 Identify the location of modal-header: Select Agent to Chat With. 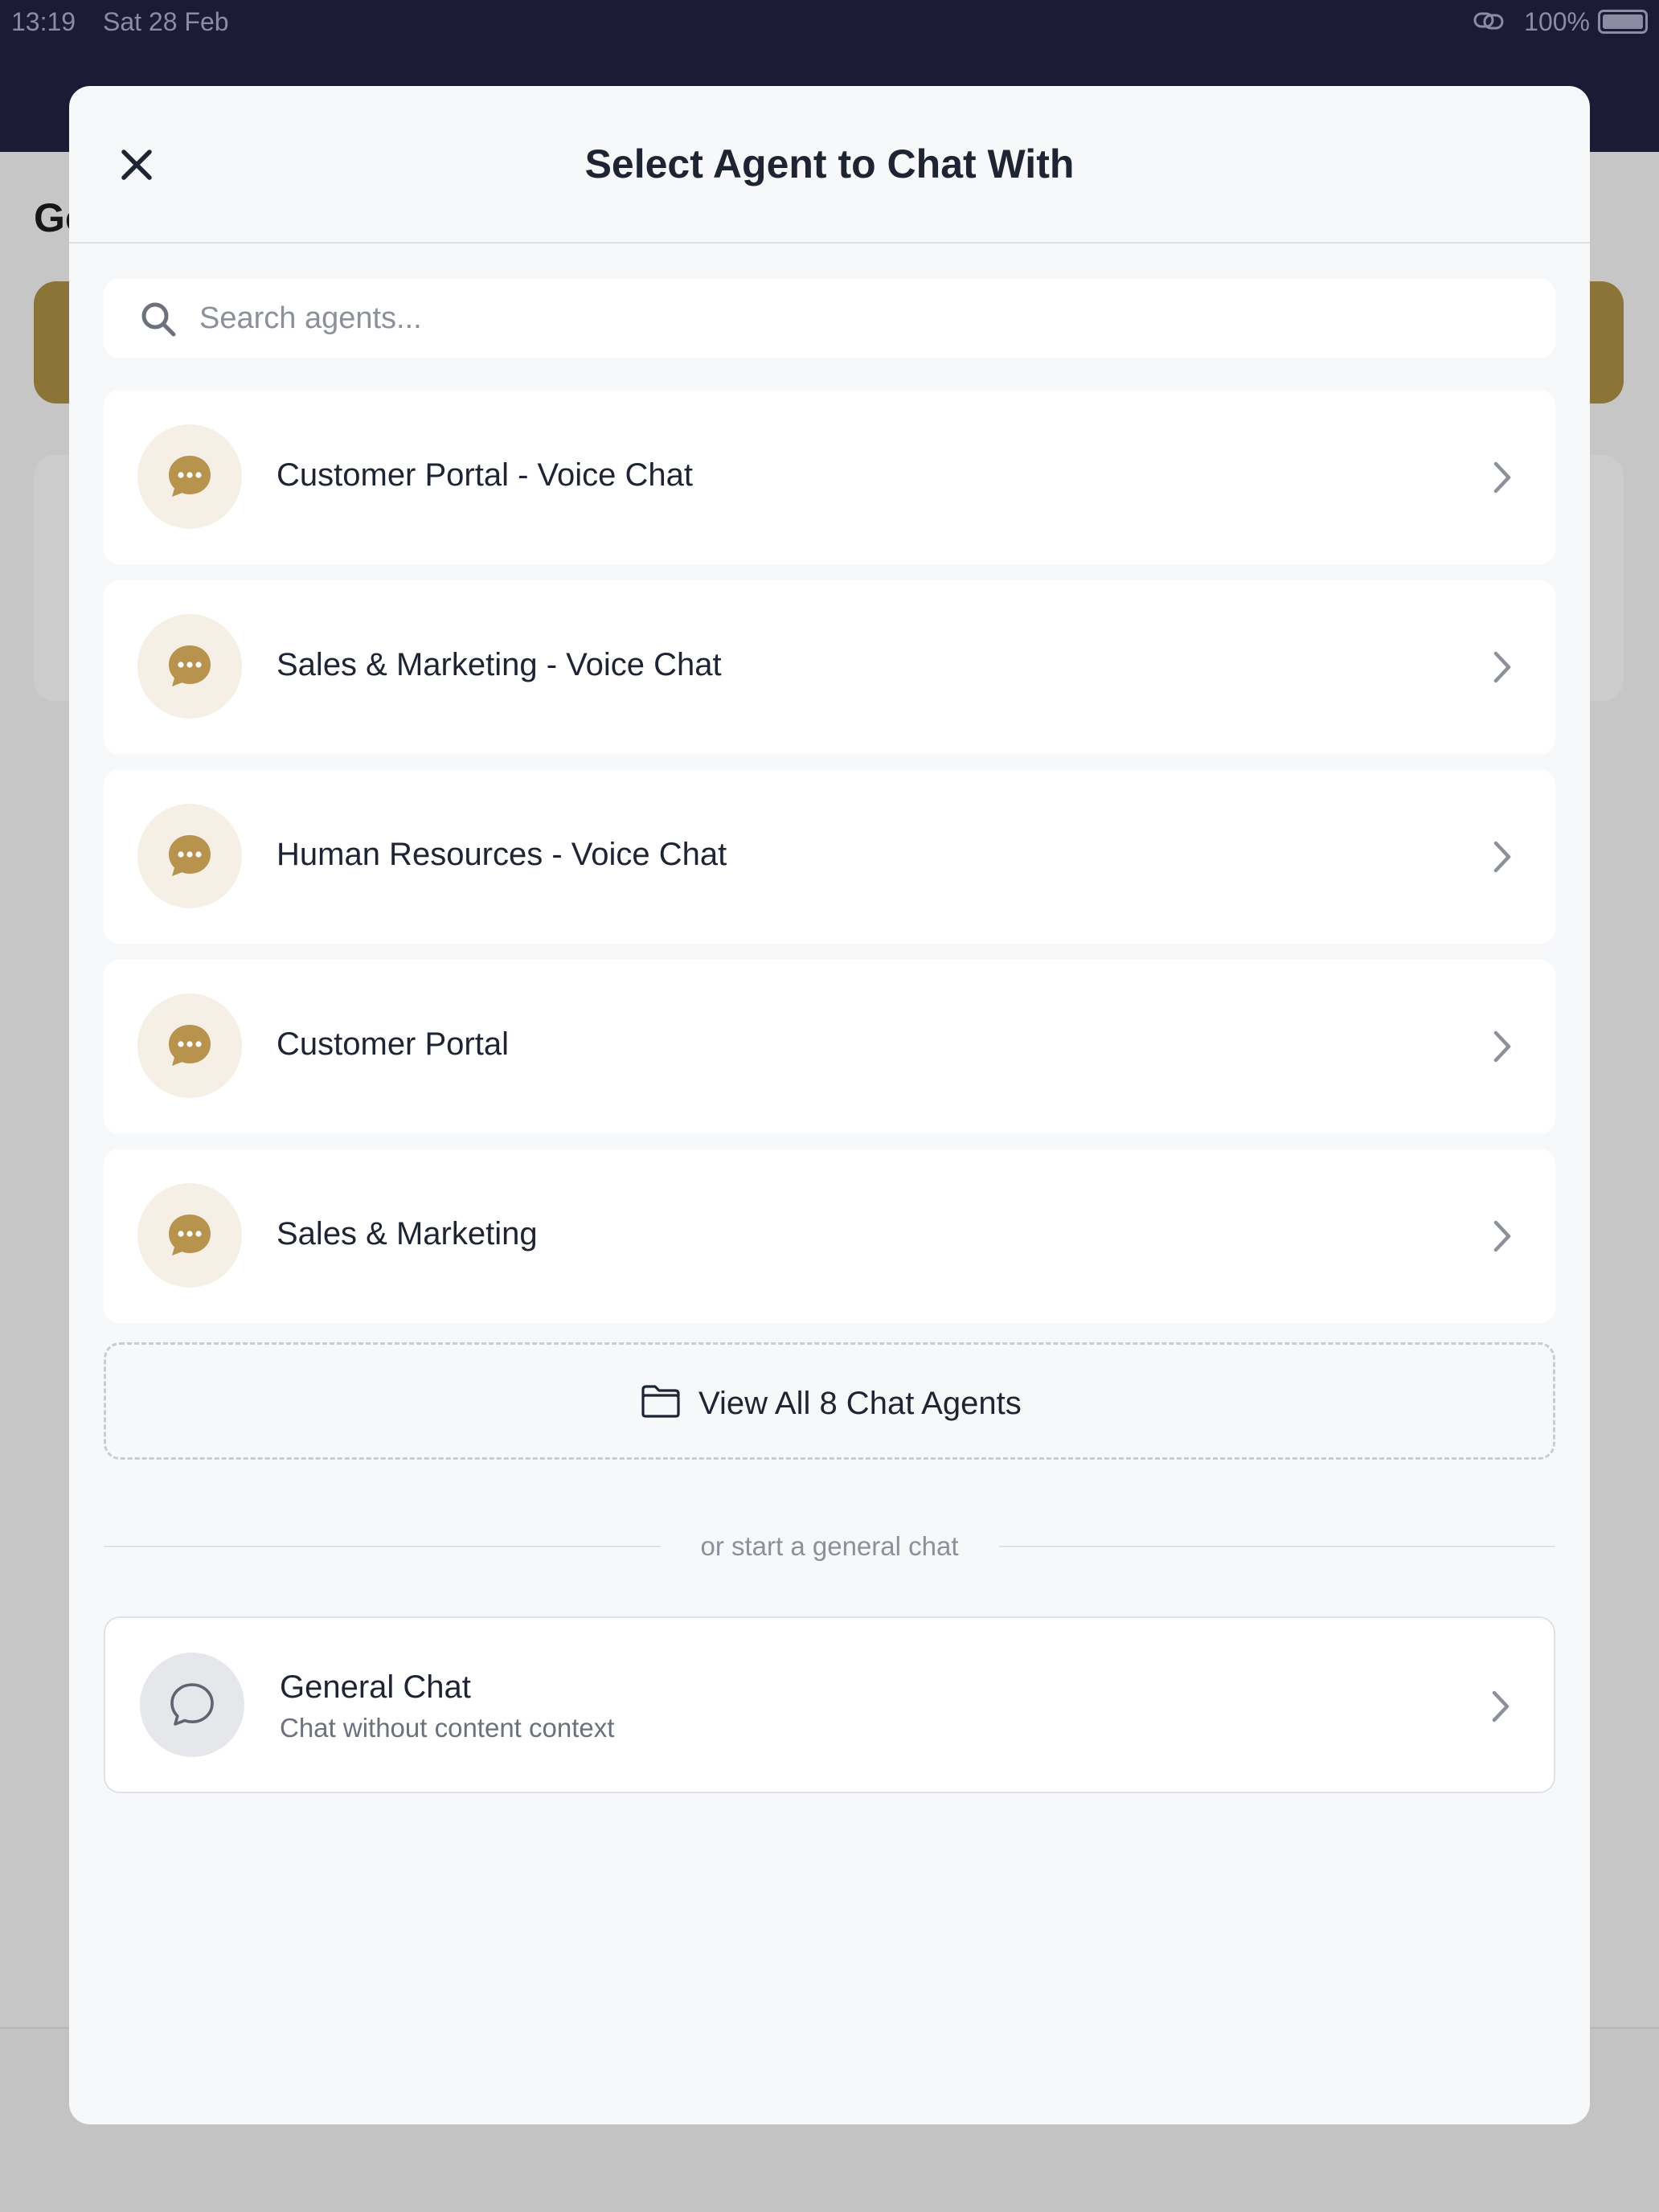
(829, 165).